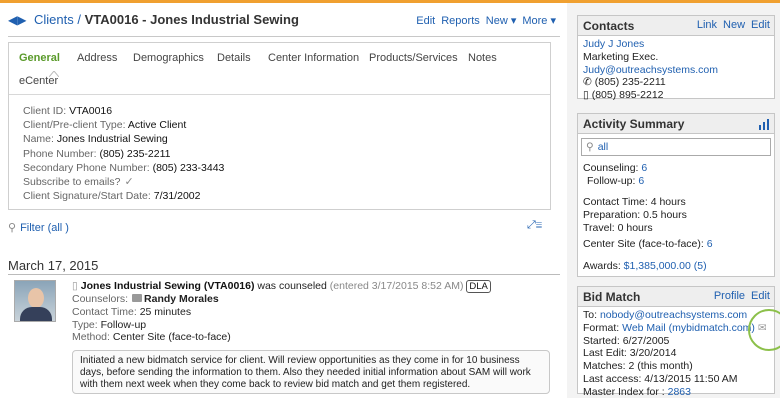 This screenshot has width=780, height=398. I want to click on awards-row: Awards: $1,385,000.00 (5), so click(645, 266).